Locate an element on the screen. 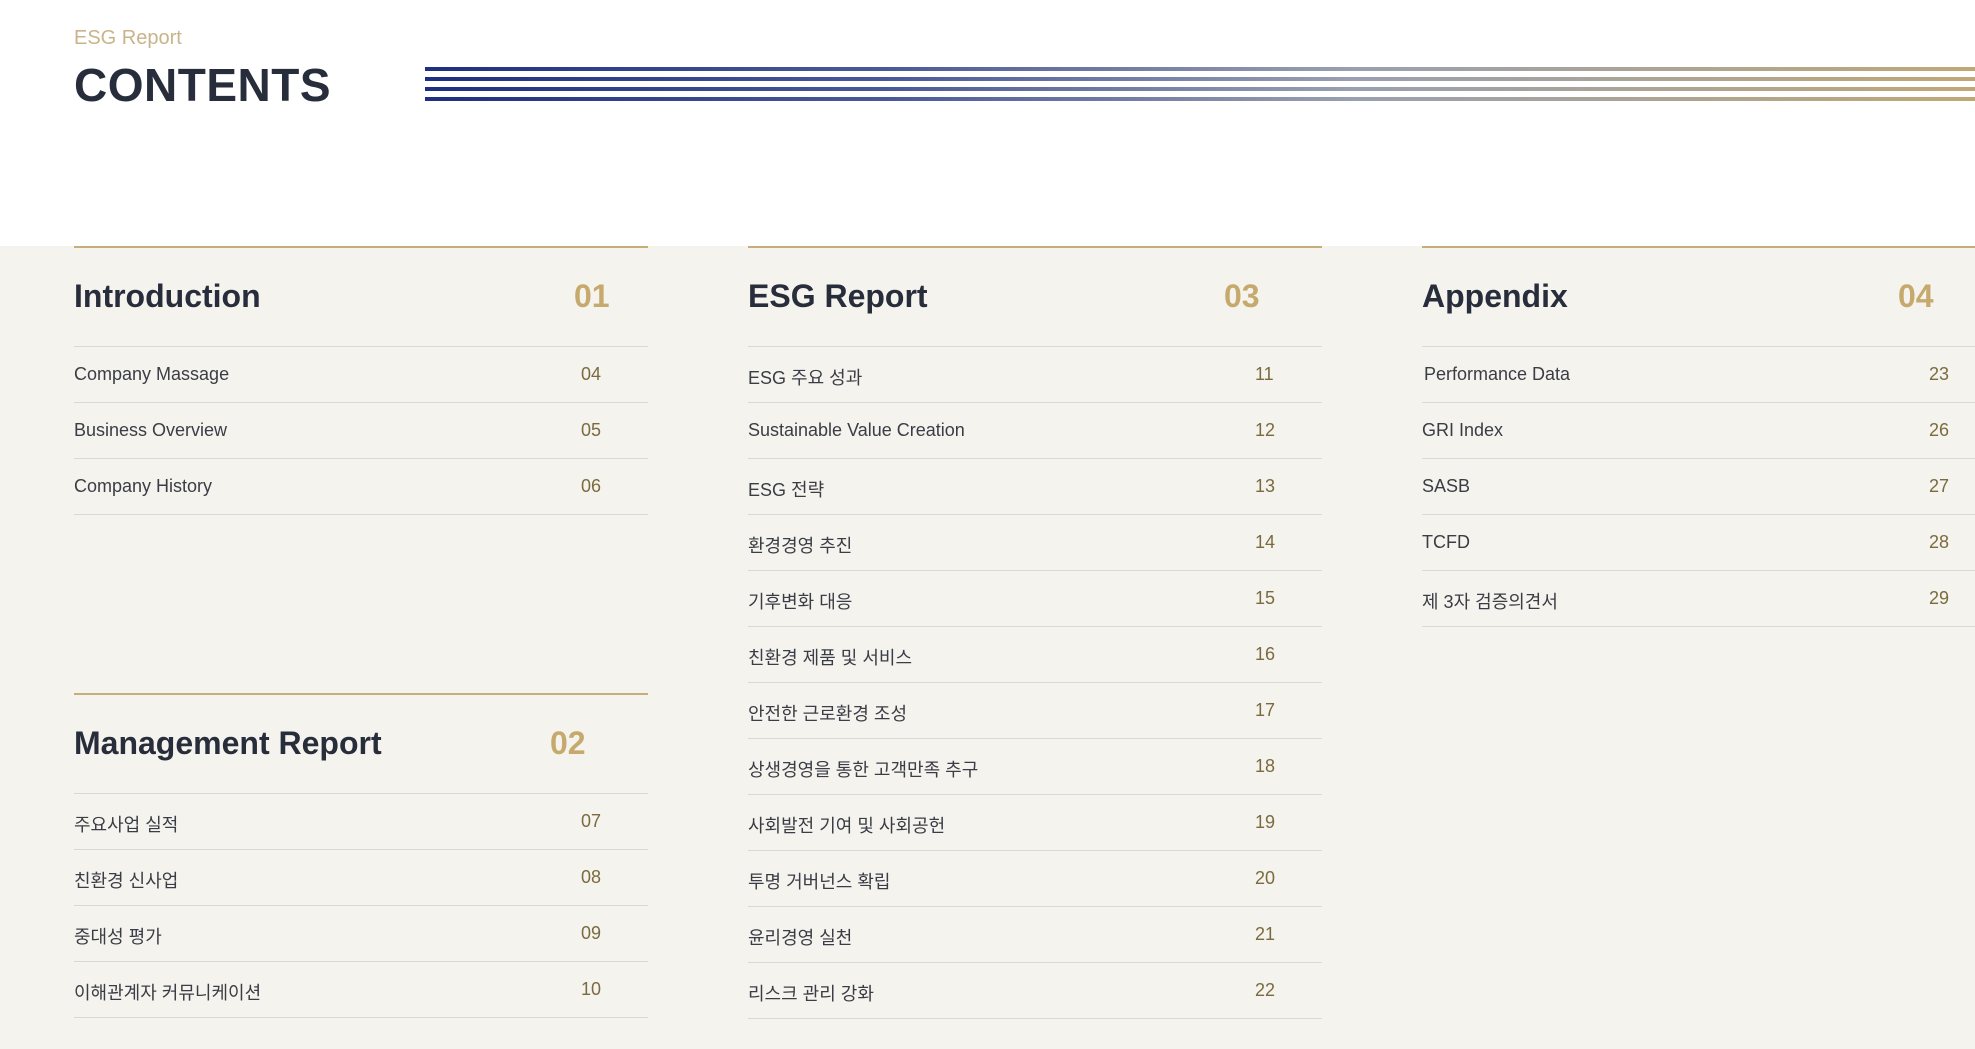 The height and width of the screenshot is (1049, 1975). toc-item-label: 윤리경영 실천 is located at coordinates (800, 938).